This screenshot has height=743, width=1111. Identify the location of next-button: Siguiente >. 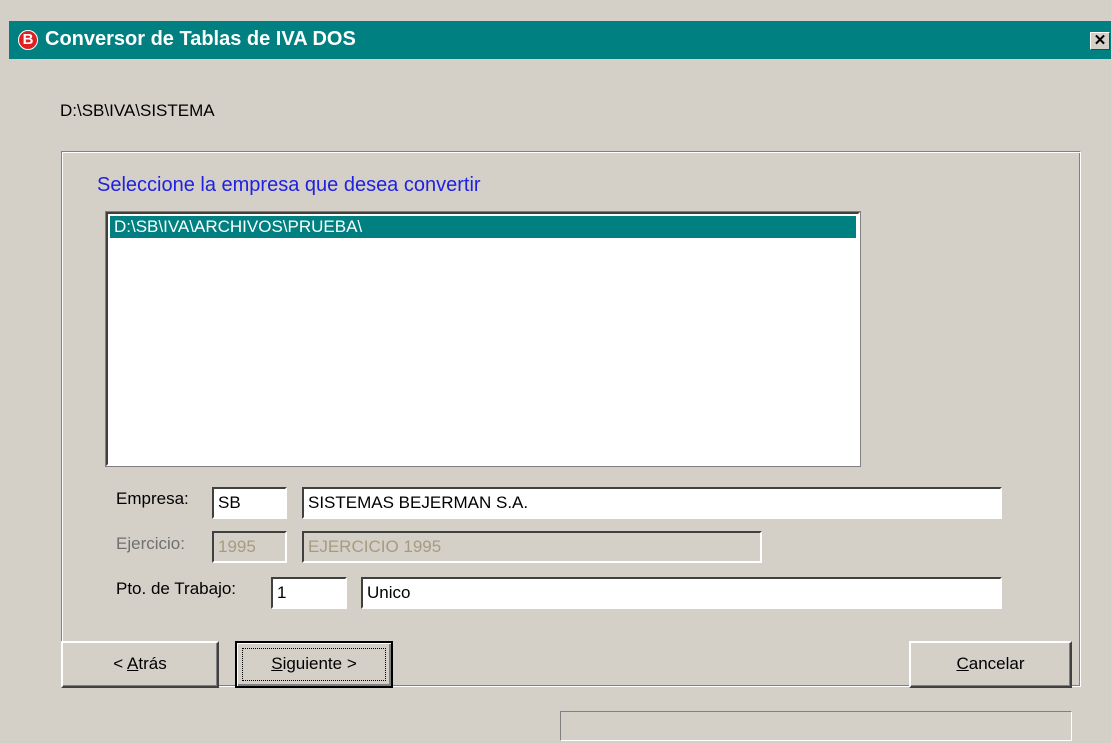
(314, 664).